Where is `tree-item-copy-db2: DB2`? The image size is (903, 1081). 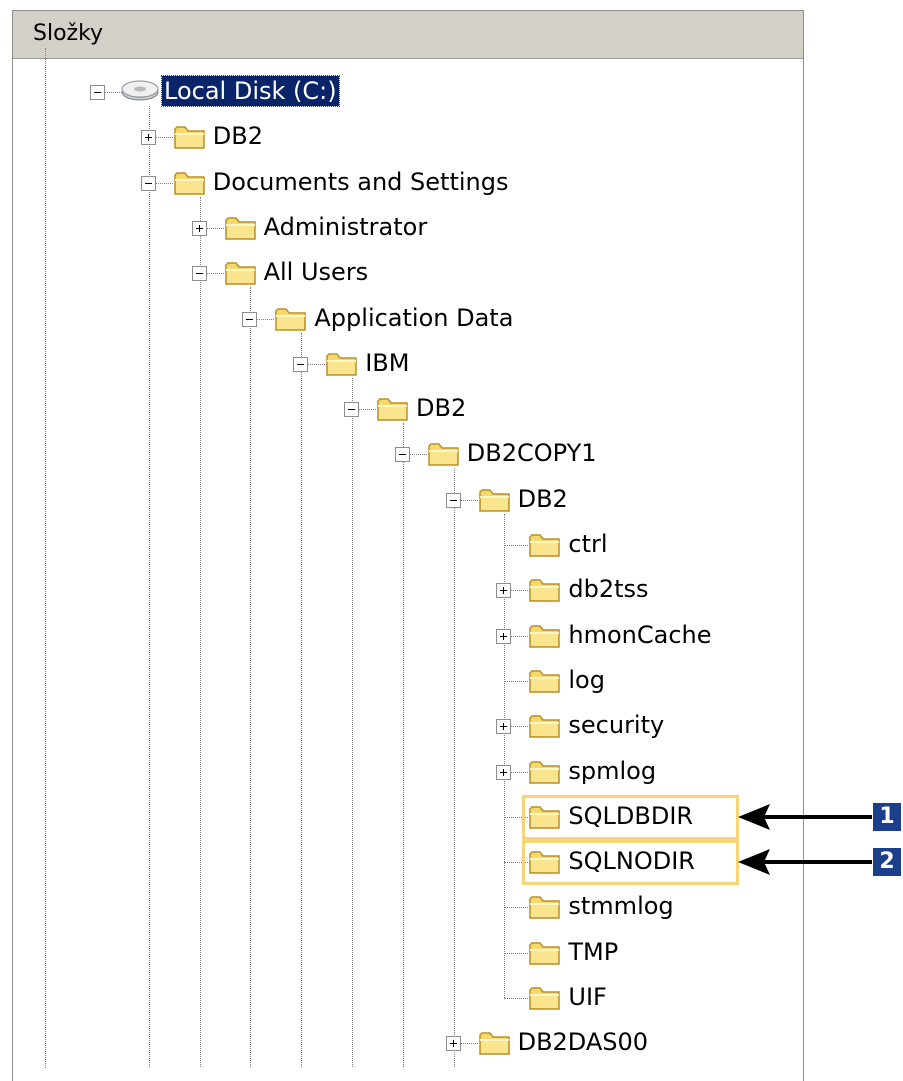
tree-item-copy-db2: DB2 is located at coordinates (543, 499).